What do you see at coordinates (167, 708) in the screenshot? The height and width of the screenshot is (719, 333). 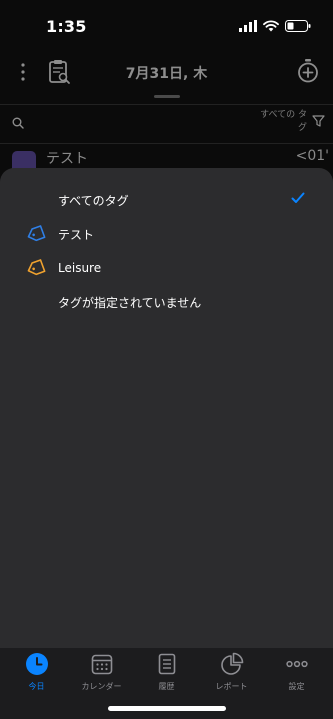 I see `home-indicator` at bounding box center [167, 708].